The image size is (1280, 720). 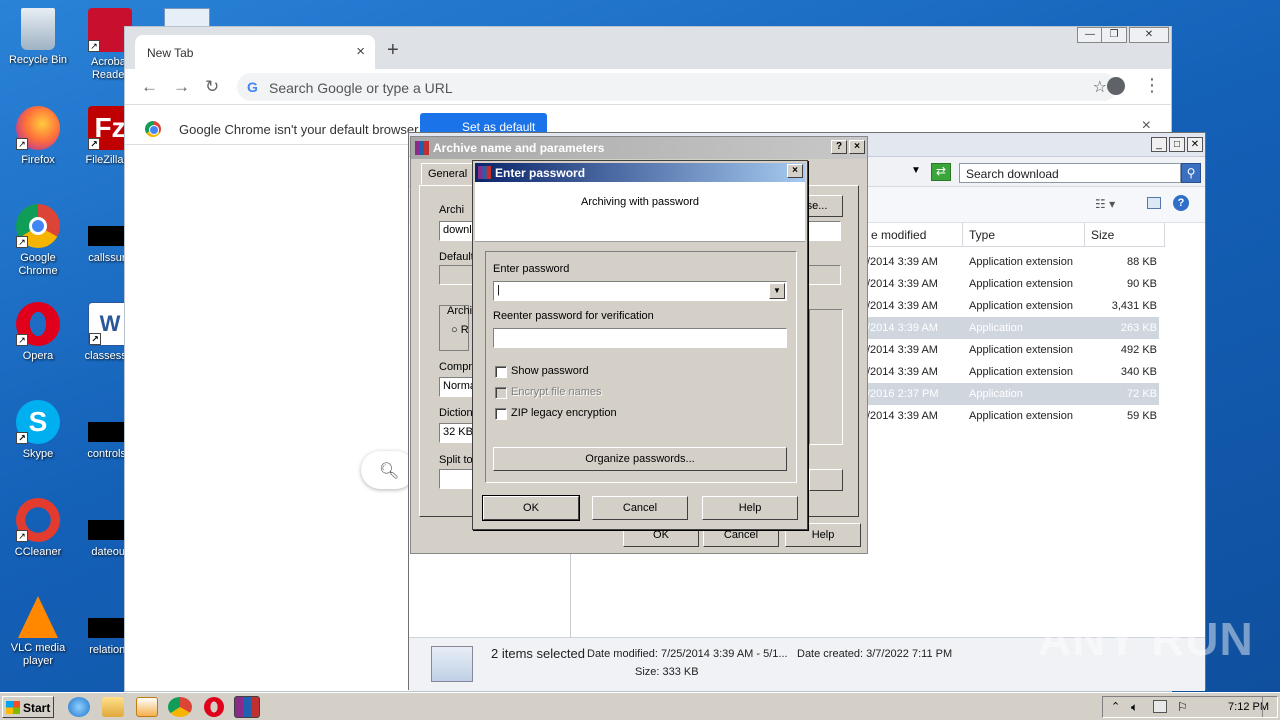 What do you see at coordinates (452, 210) in the screenshot?
I see `archive-name-label: Archi` at bounding box center [452, 210].